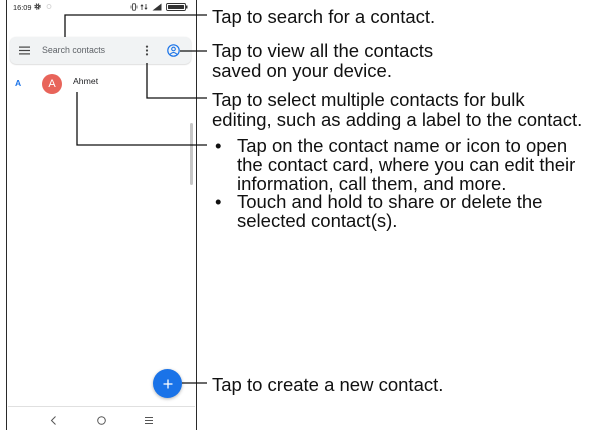 This screenshot has height=430, width=593. I want to click on add-contact-button, so click(167, 383).